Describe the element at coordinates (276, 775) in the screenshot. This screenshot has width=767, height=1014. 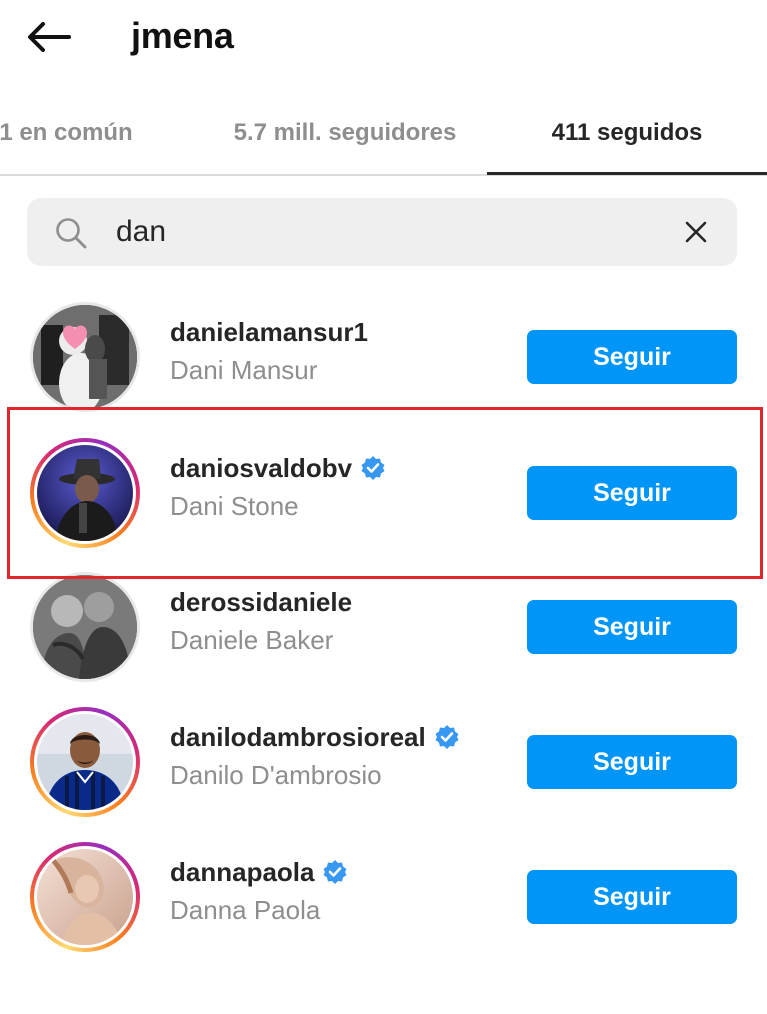
I see `full-name: Danilo D'ambrosio` at that location.